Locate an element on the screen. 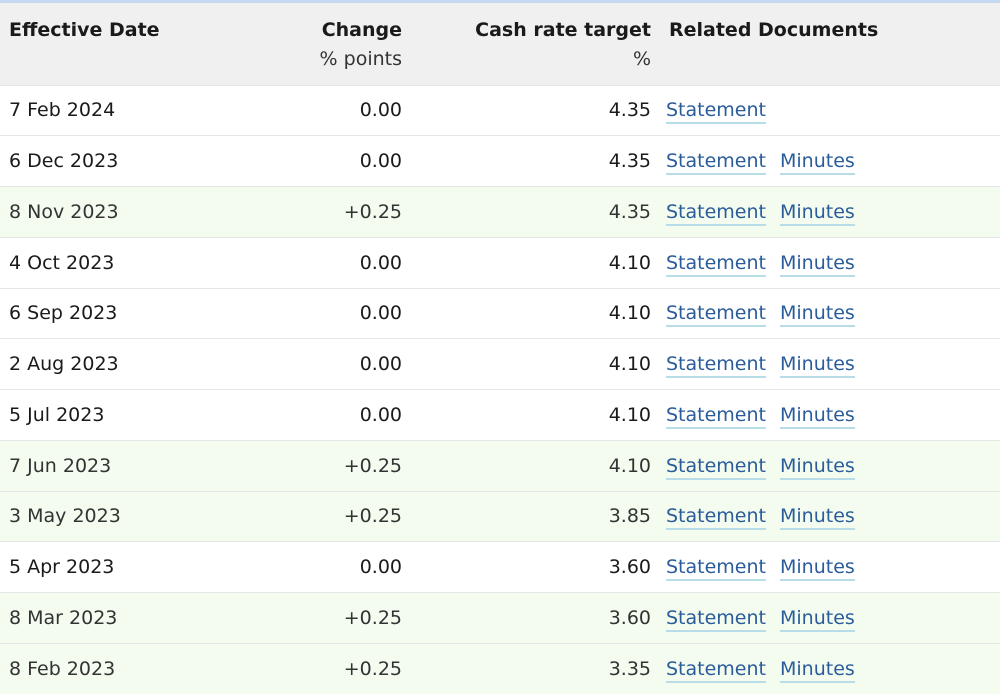 The width and height of the screenshot is (1000, 694). effective-date-cell: 8 Nov 2023 is located at coordinates (64, 211).